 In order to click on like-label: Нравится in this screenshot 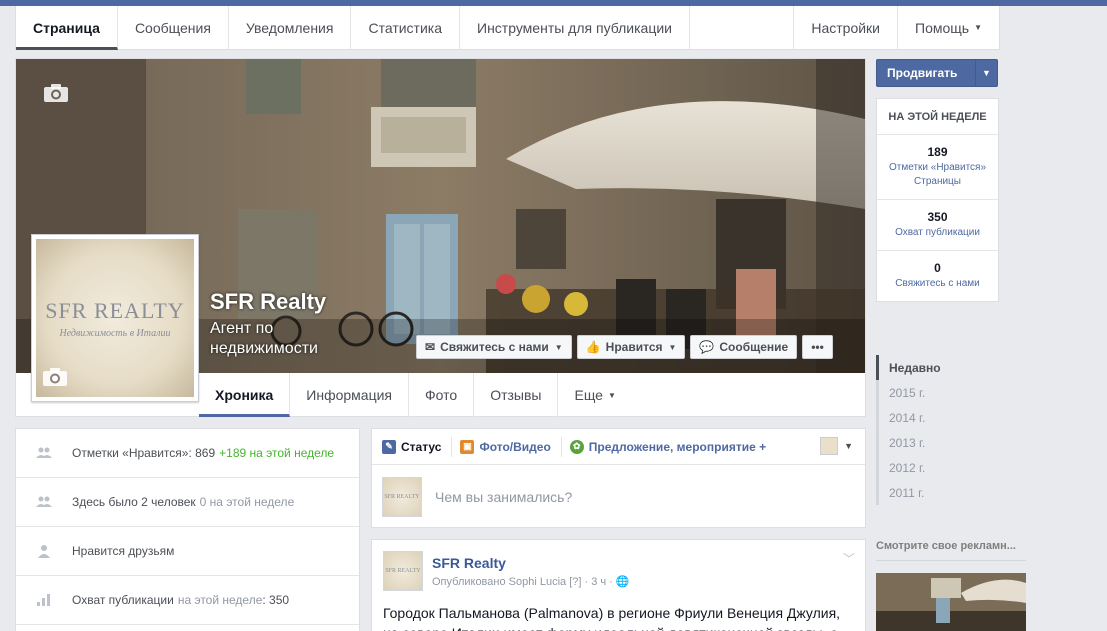, I will do `click(634, 347)`.